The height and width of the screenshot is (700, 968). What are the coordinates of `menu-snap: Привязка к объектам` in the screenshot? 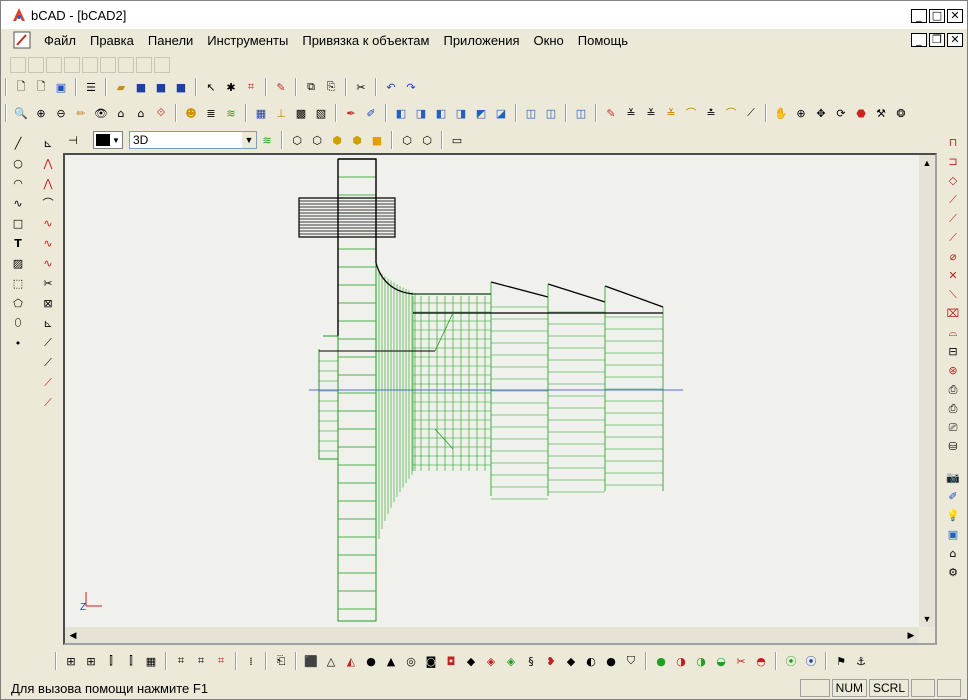 It's located at (365, 40).